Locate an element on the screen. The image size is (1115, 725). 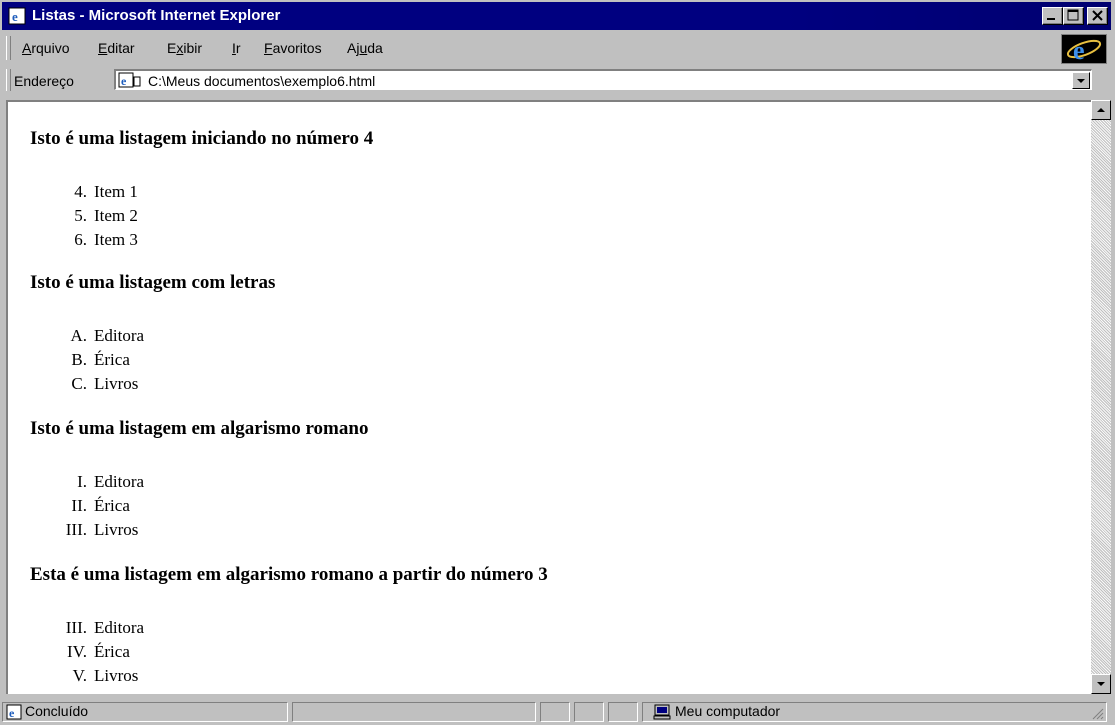
list-marker: 5. is located at coordinates (80, 215).